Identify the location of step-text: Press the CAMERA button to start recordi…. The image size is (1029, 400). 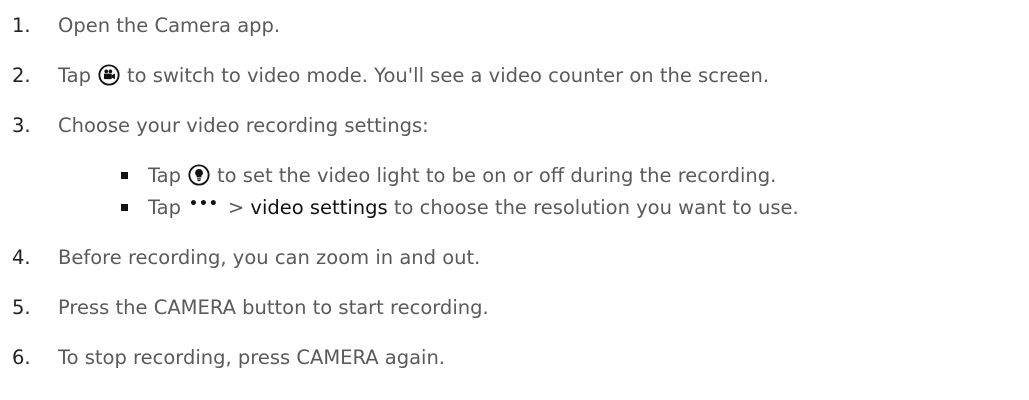
(273, 307).